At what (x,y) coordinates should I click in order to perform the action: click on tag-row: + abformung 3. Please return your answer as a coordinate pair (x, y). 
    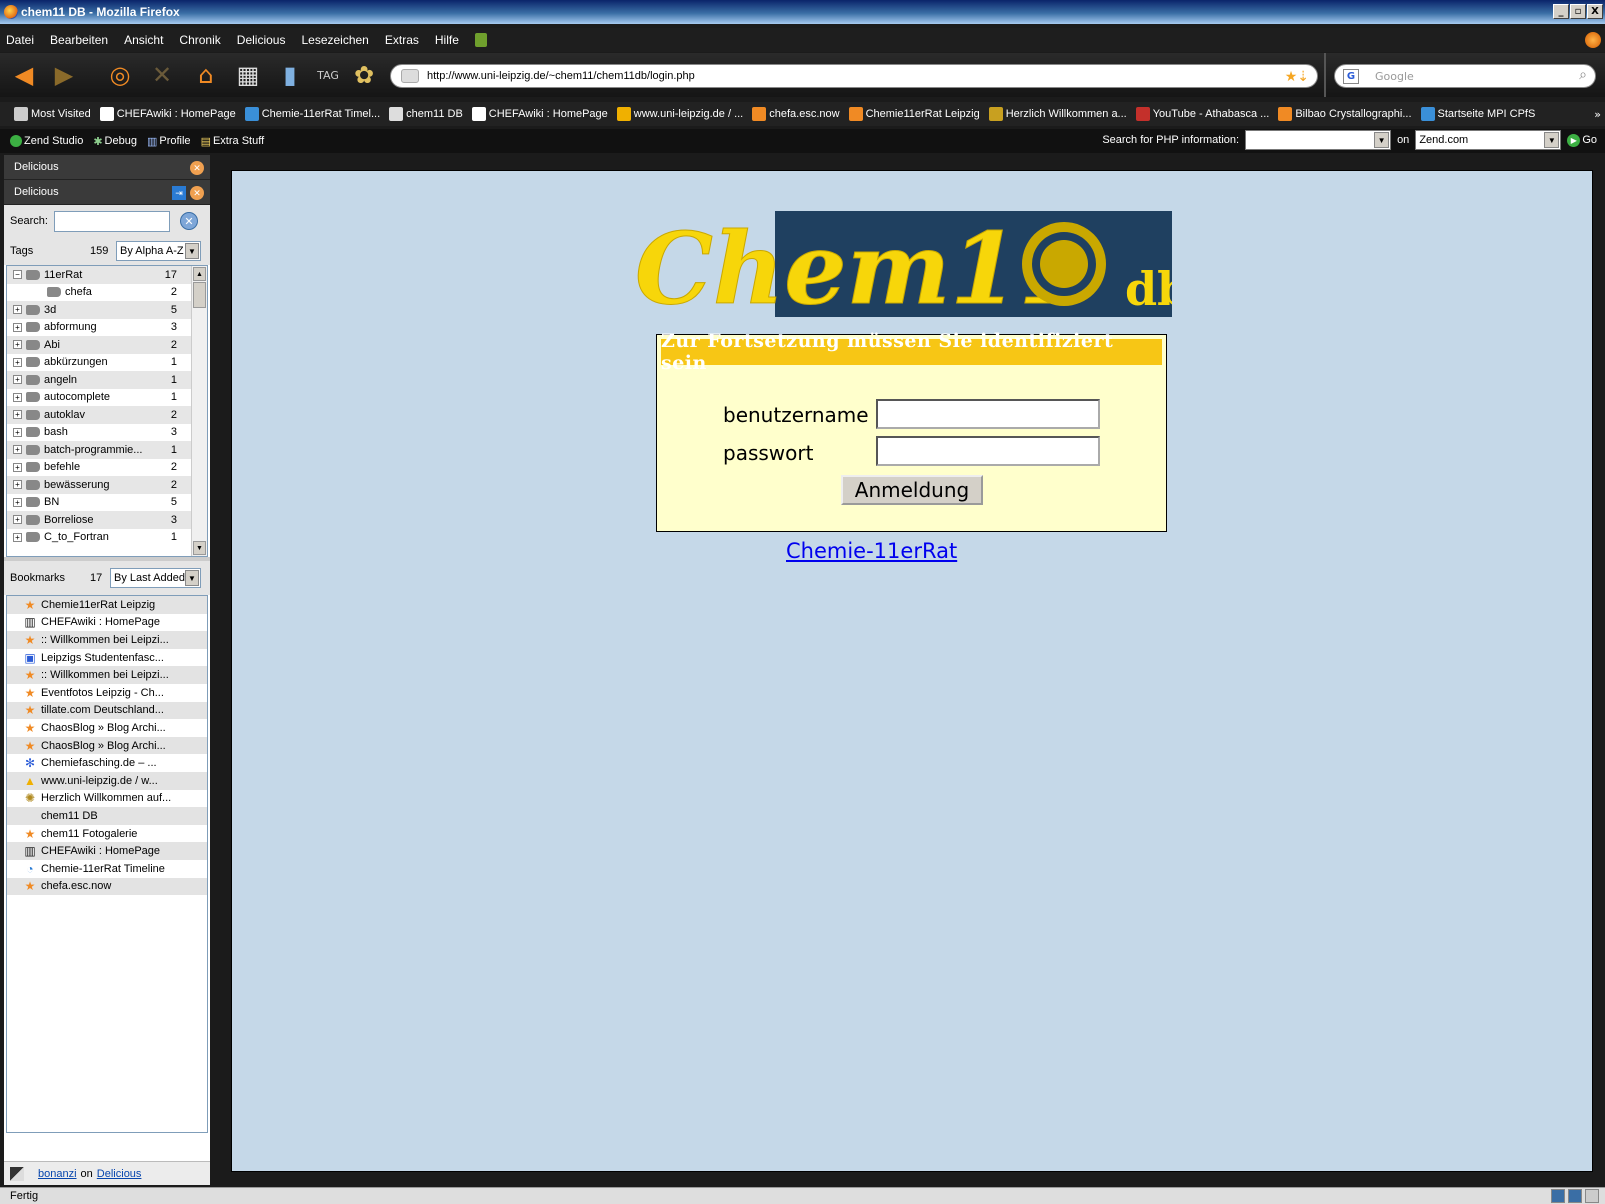
    Looking at the image, I should click on (107, 328).